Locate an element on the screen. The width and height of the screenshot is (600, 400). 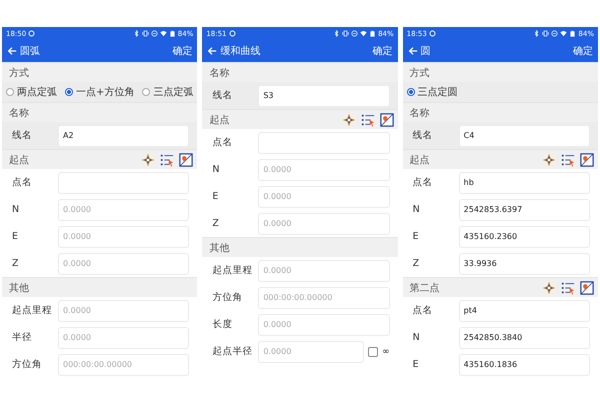
field-label: 半径 is located at coordinates (22, 337).